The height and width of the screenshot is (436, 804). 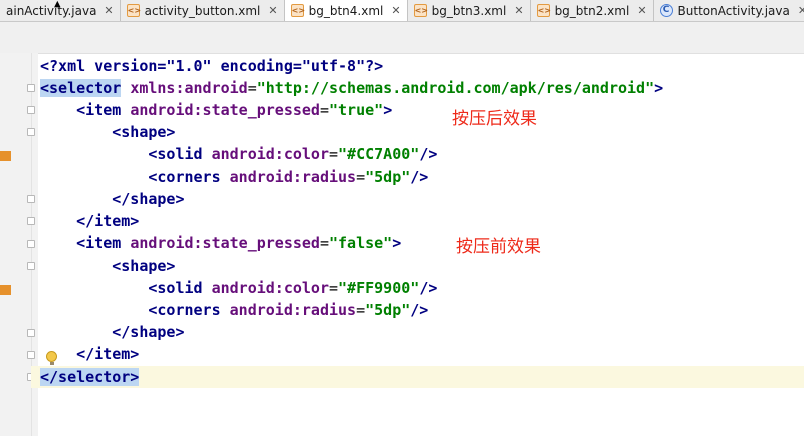 I want to click on xml-declaration: <?xml version="1.0" encoding="utf-8"?>, so click(x=212, y=66).